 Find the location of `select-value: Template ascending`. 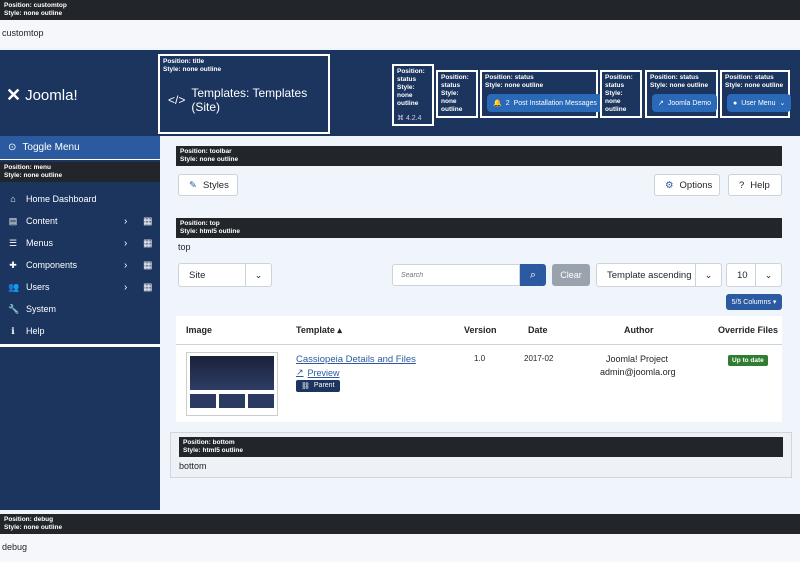

select-value: Template ascending is located at coordinates (649, 275).